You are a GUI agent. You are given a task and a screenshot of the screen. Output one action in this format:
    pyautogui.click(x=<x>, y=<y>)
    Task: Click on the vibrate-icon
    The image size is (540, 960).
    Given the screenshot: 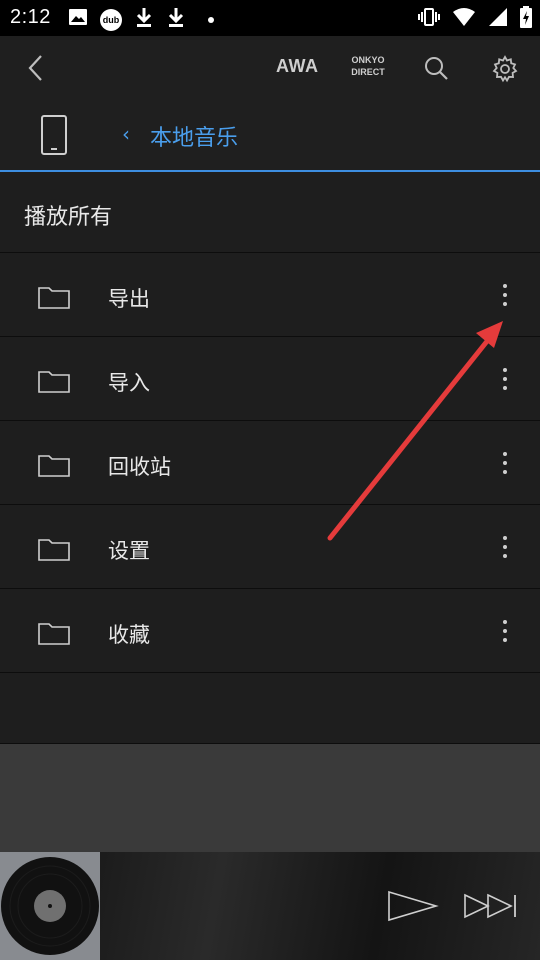 What is the action you would take?
    pyautogui.click(x=429, y=19)
    